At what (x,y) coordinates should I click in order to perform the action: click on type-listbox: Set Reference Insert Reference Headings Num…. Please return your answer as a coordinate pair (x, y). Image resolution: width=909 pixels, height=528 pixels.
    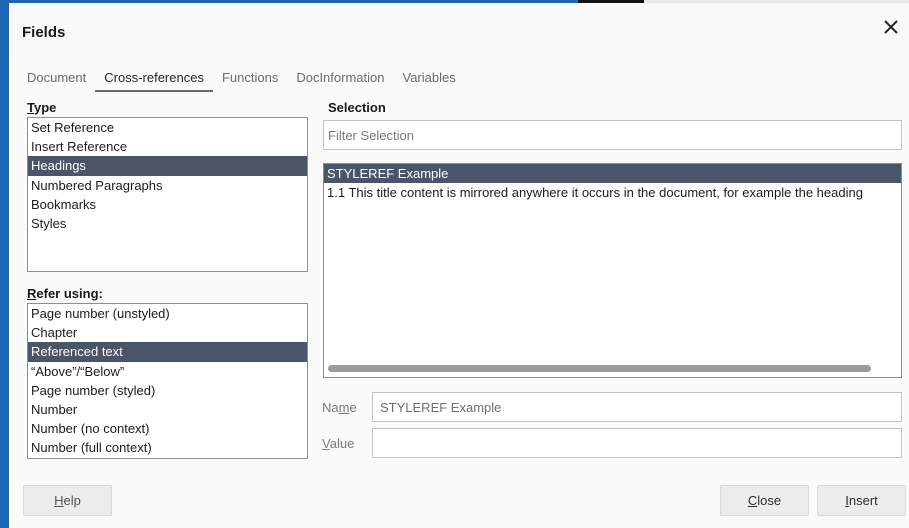
    Looking at the image, I should click on (167, 194).